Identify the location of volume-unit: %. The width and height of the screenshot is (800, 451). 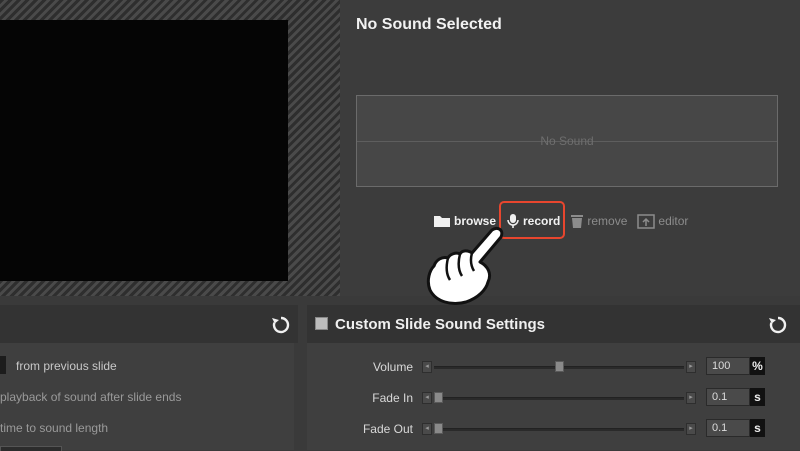
(757, 366).